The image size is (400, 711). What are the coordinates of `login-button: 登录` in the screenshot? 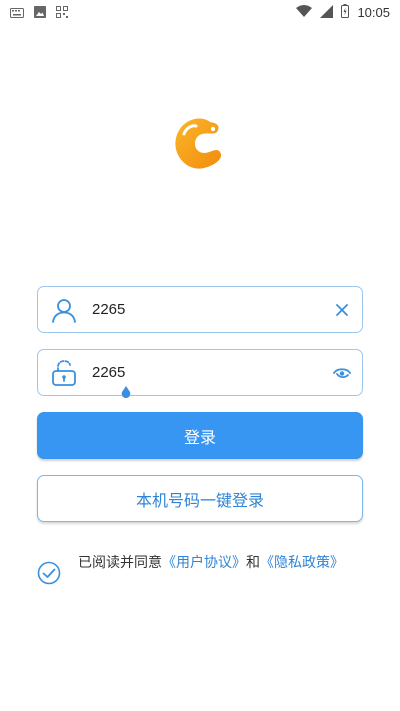 It's located at (200, 435).